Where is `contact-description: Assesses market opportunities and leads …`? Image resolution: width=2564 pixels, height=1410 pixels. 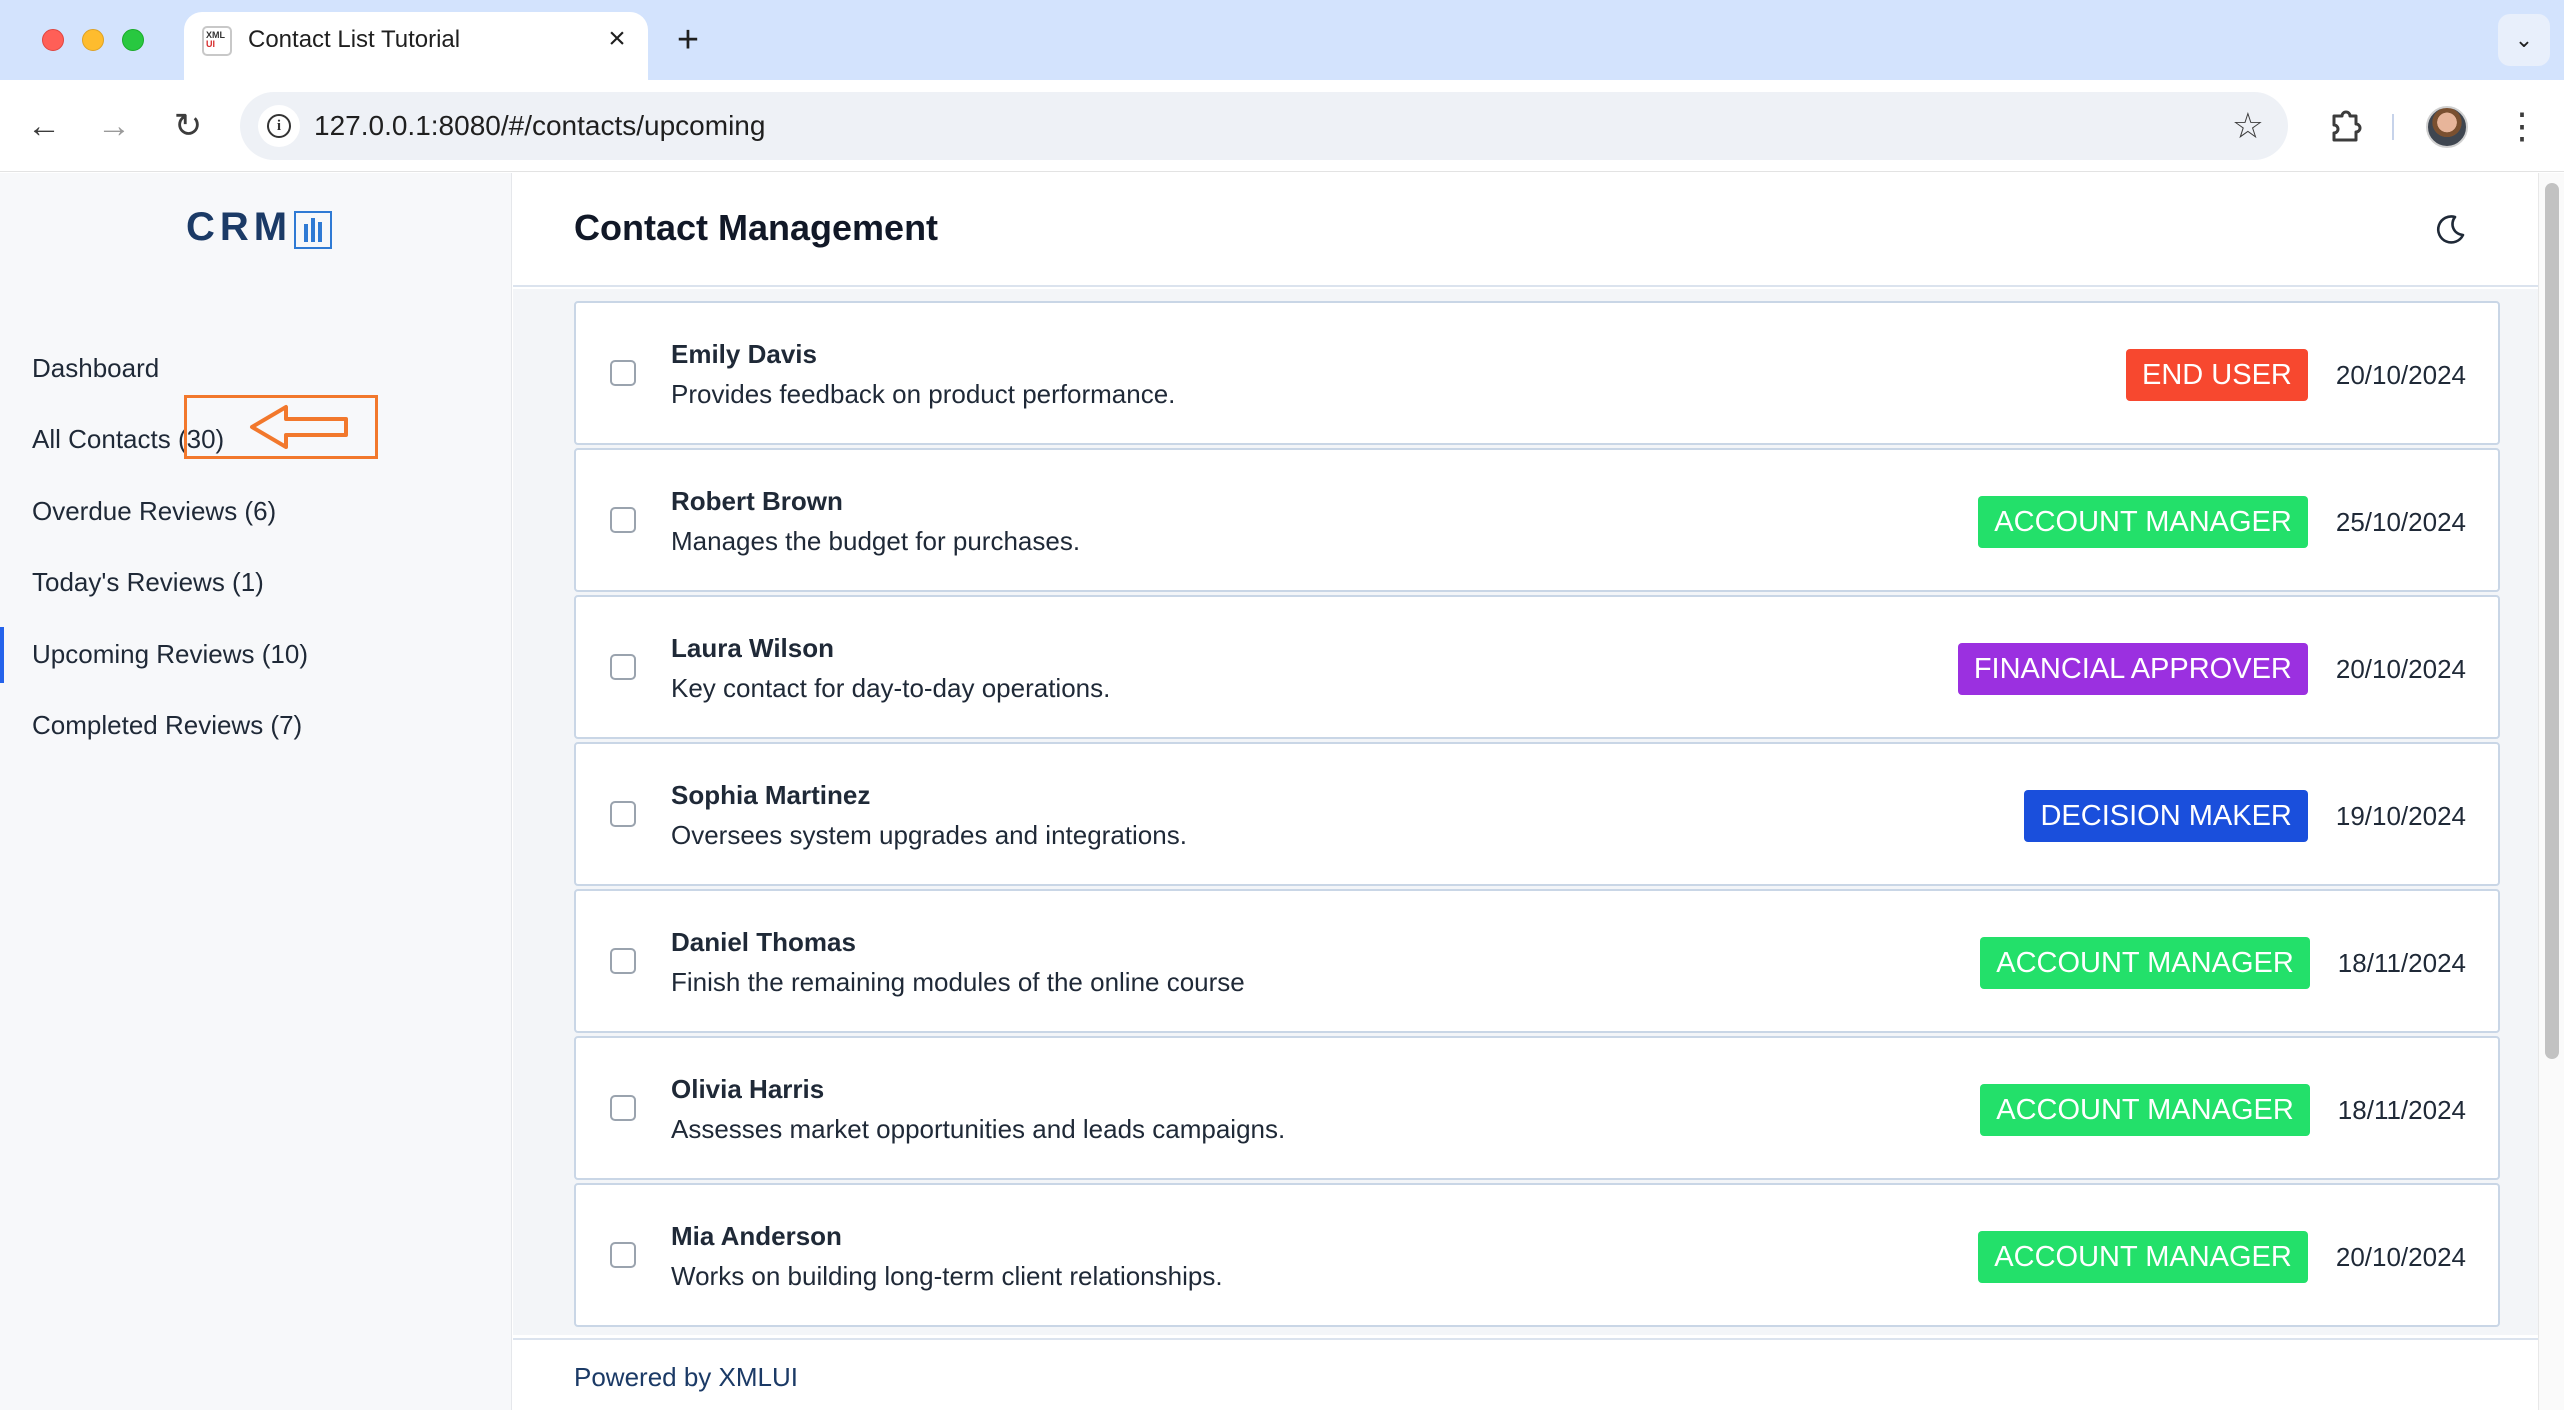
contact-description: Assesses market opportunities and leads … is located at coordinates (978, 1129).